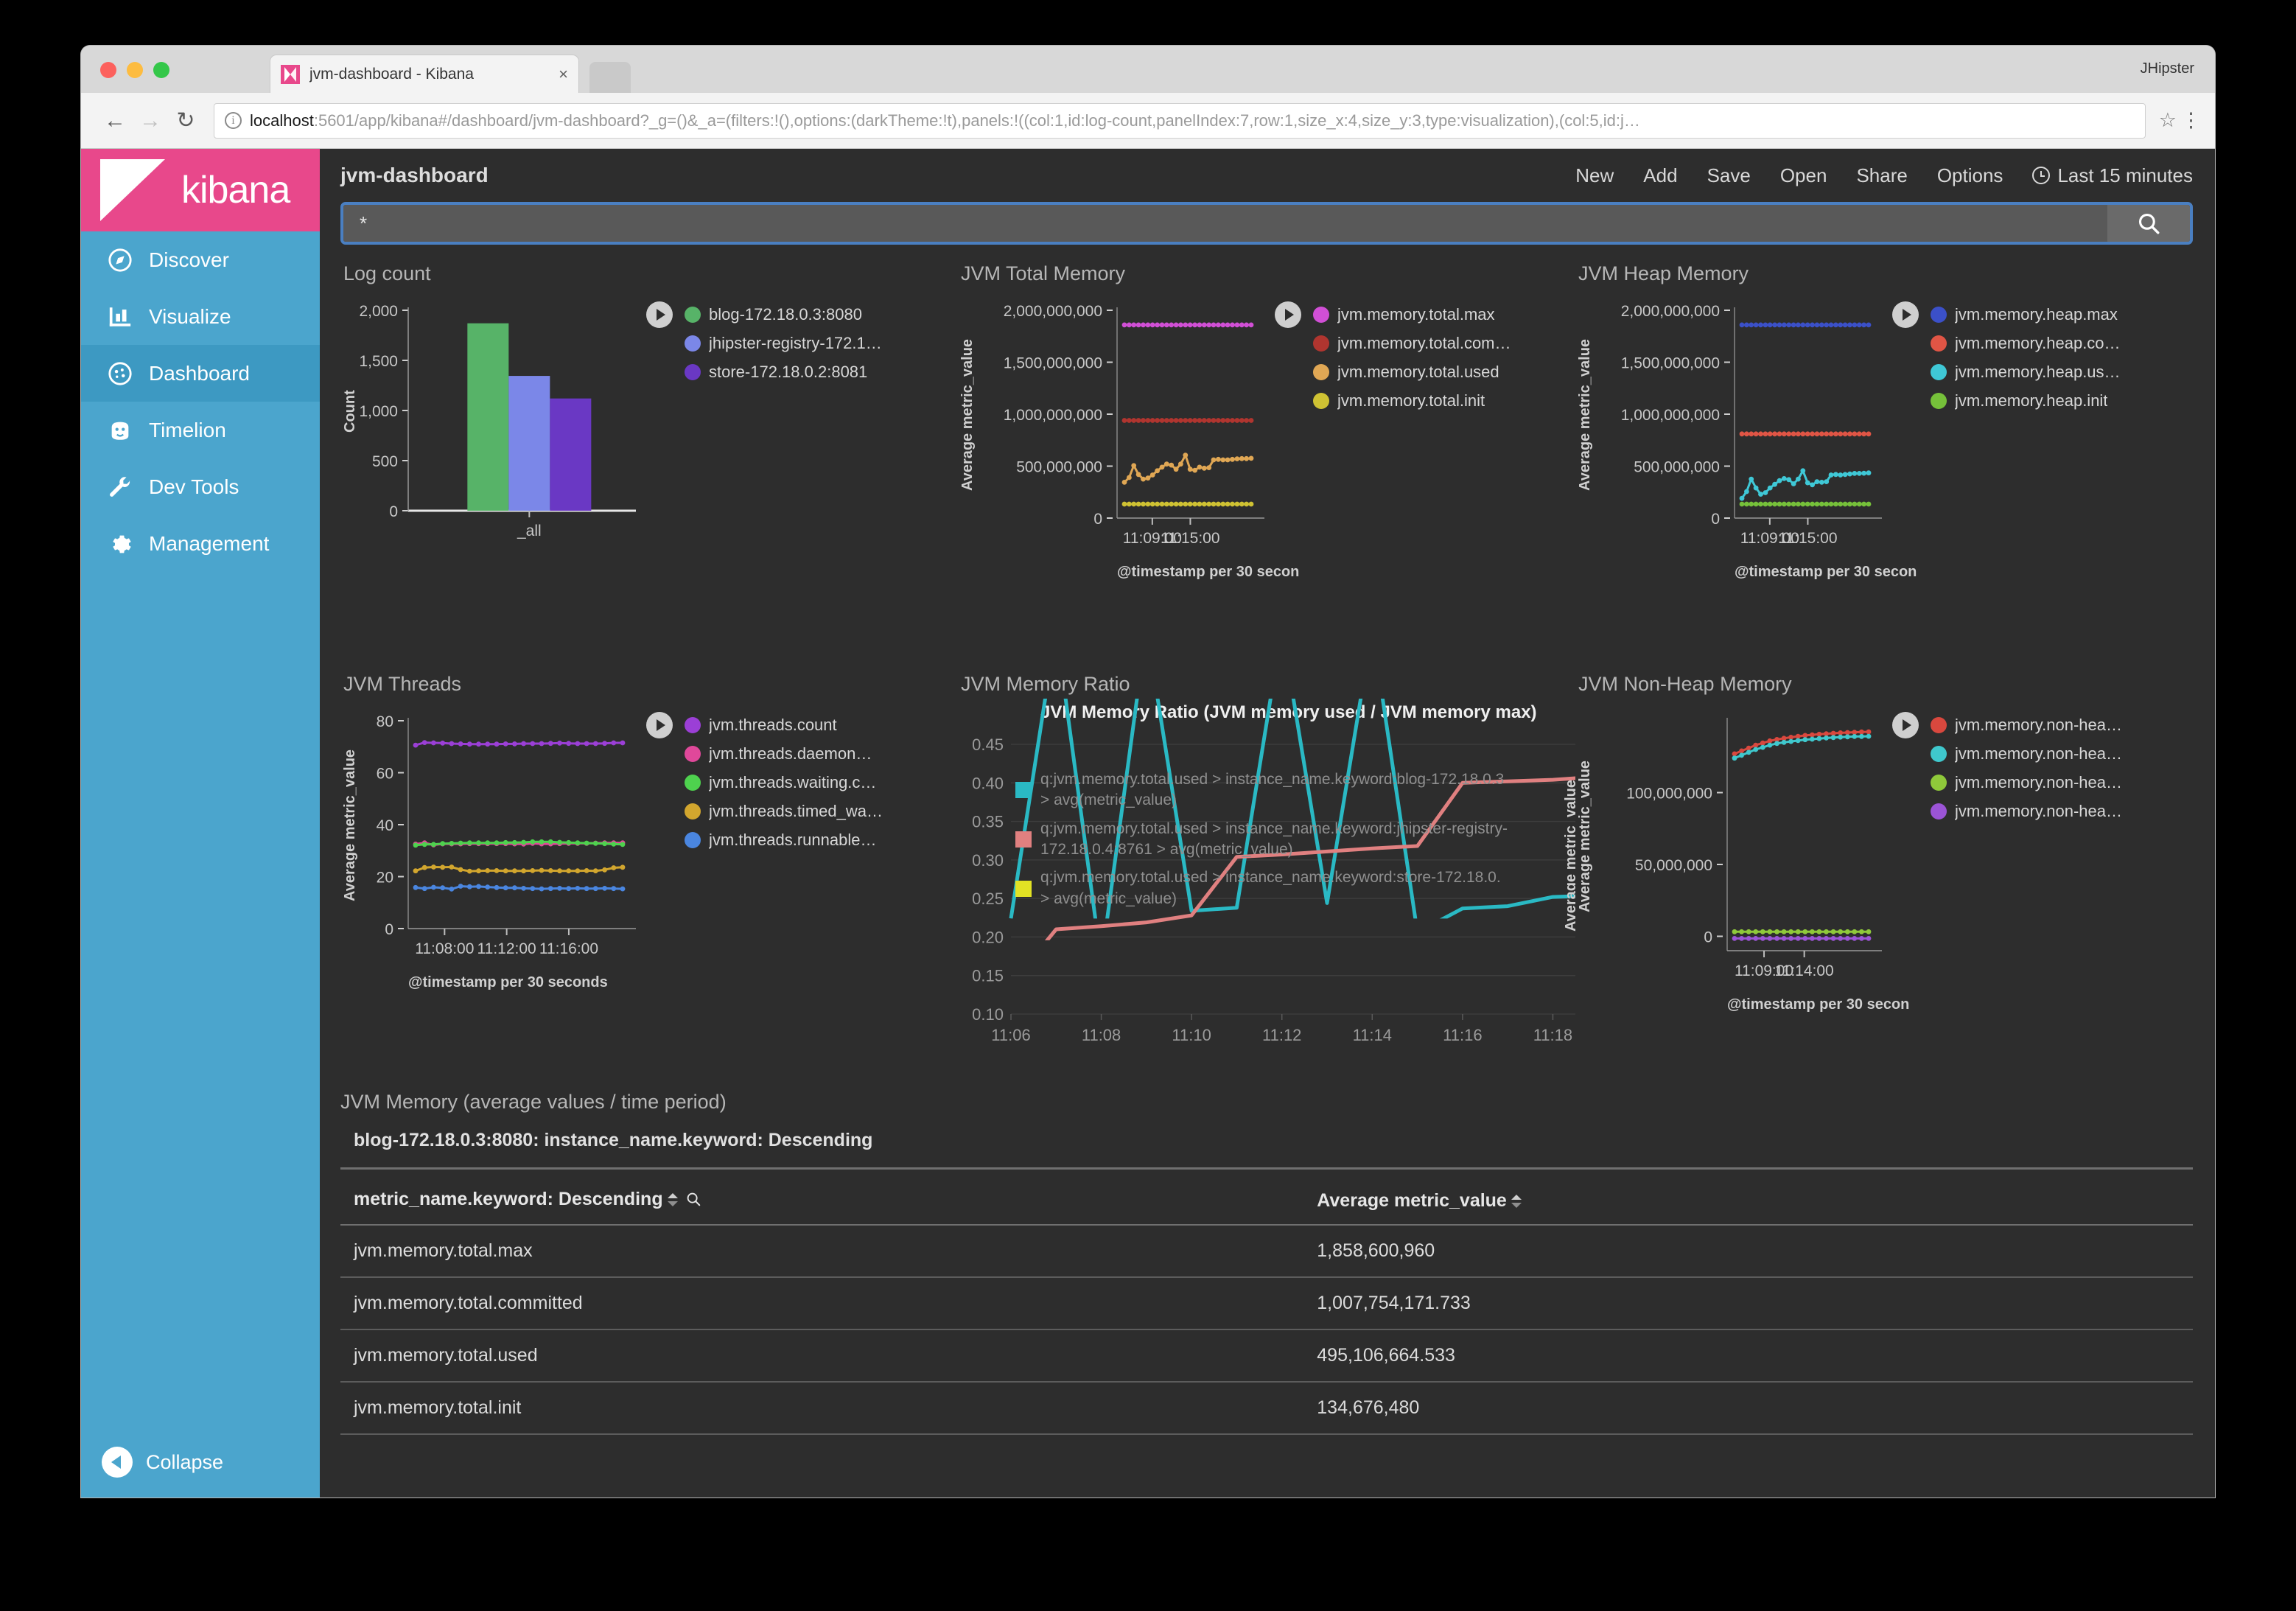 This screenshot has width=2296, height=1611. What do you see at coordinates (519, 888) in the screenshot?
I see `series-line` at bounding box center [519, 888].